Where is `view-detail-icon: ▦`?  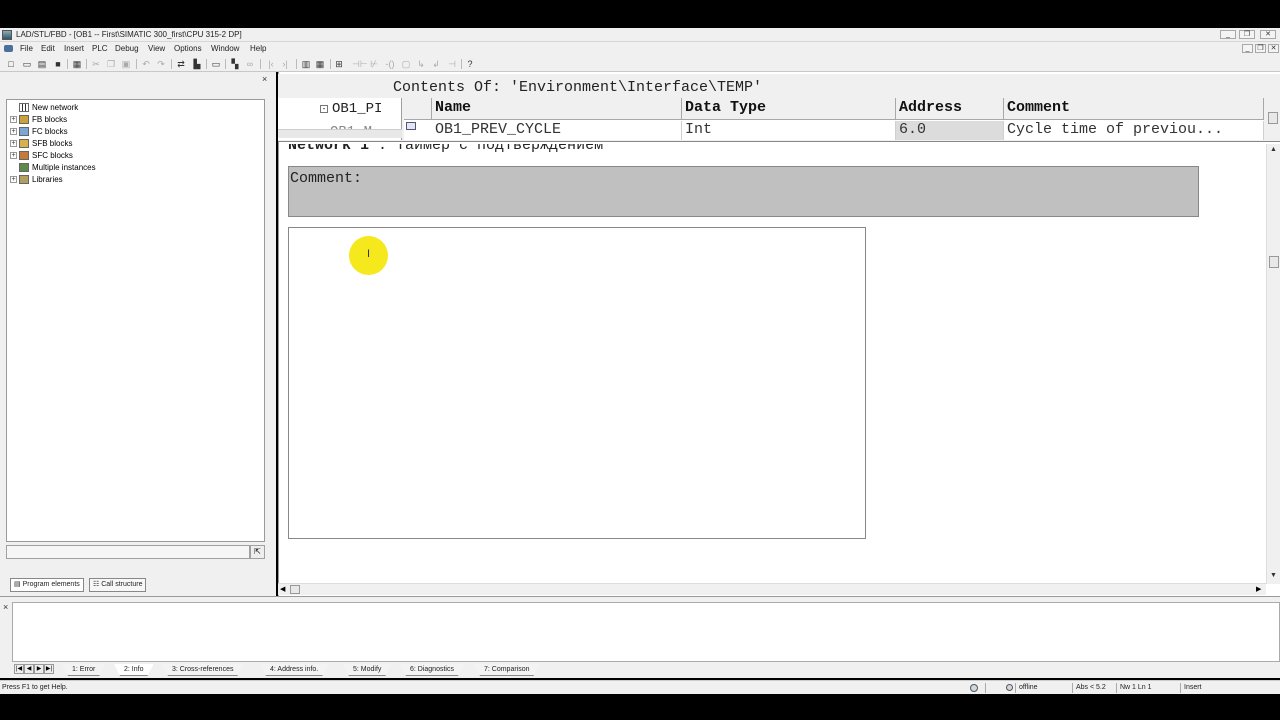 view-detail-icon: ▦ is located at coordinates (320, 64).